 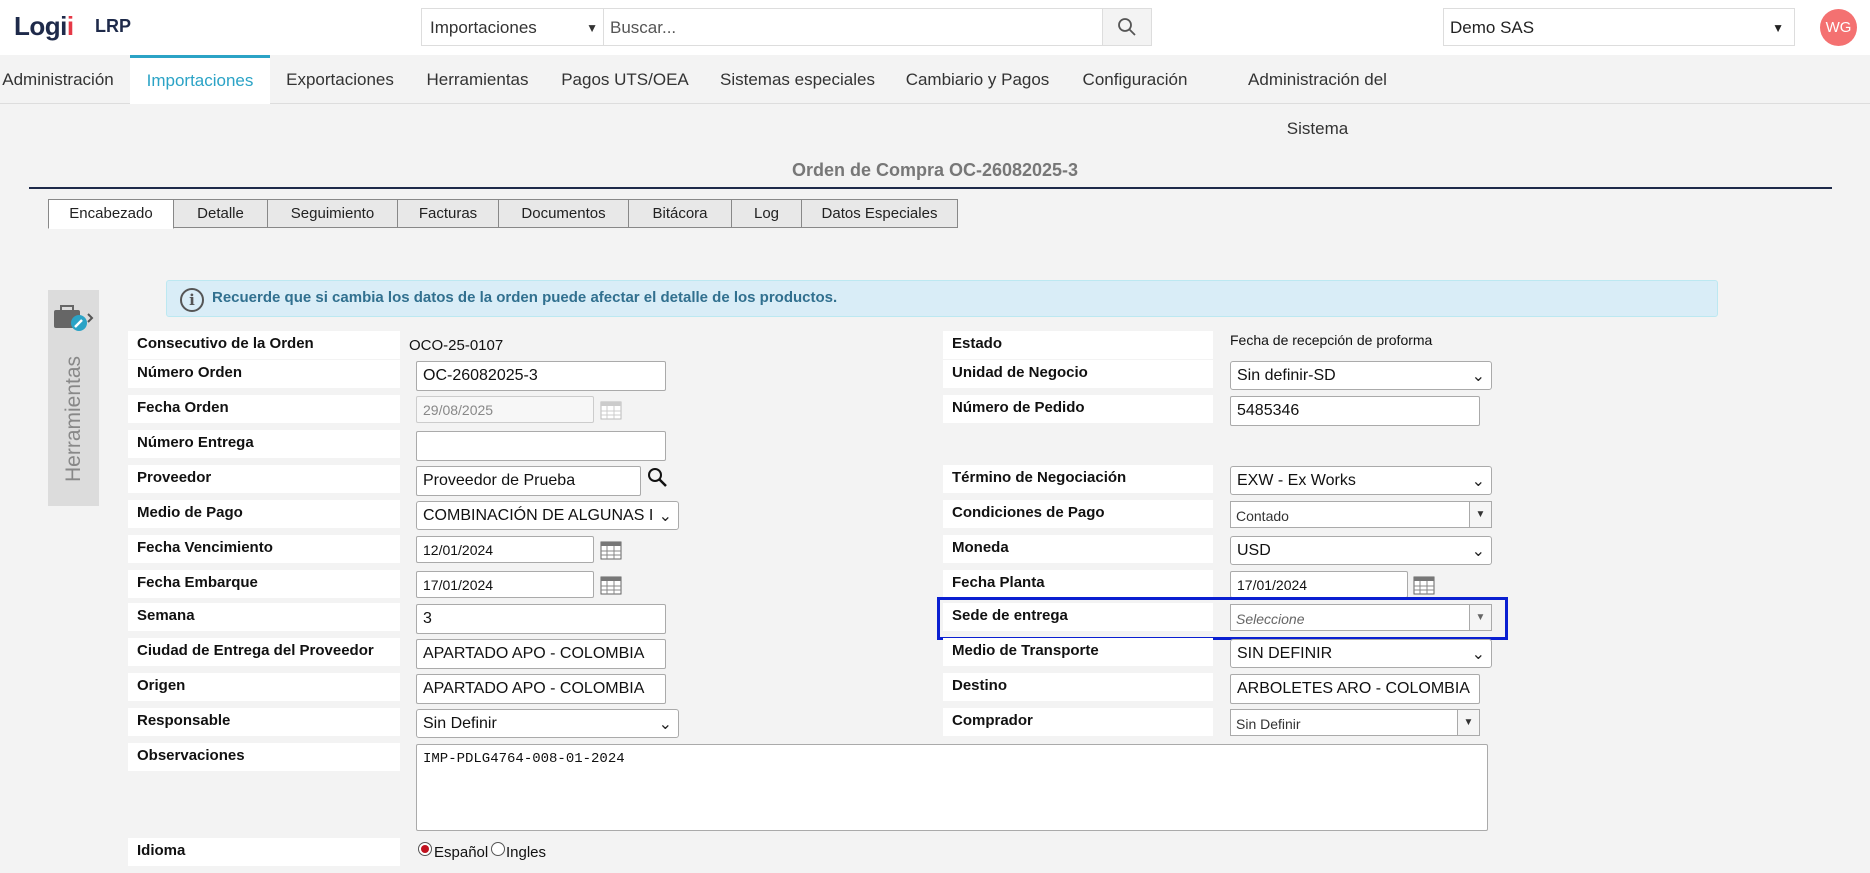 I want to click on label-idioma: Idioma, so click(x=264, y=852).